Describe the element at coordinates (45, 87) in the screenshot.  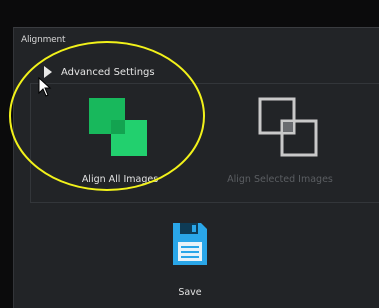
I see `mouse-pointer-icon` at that location.